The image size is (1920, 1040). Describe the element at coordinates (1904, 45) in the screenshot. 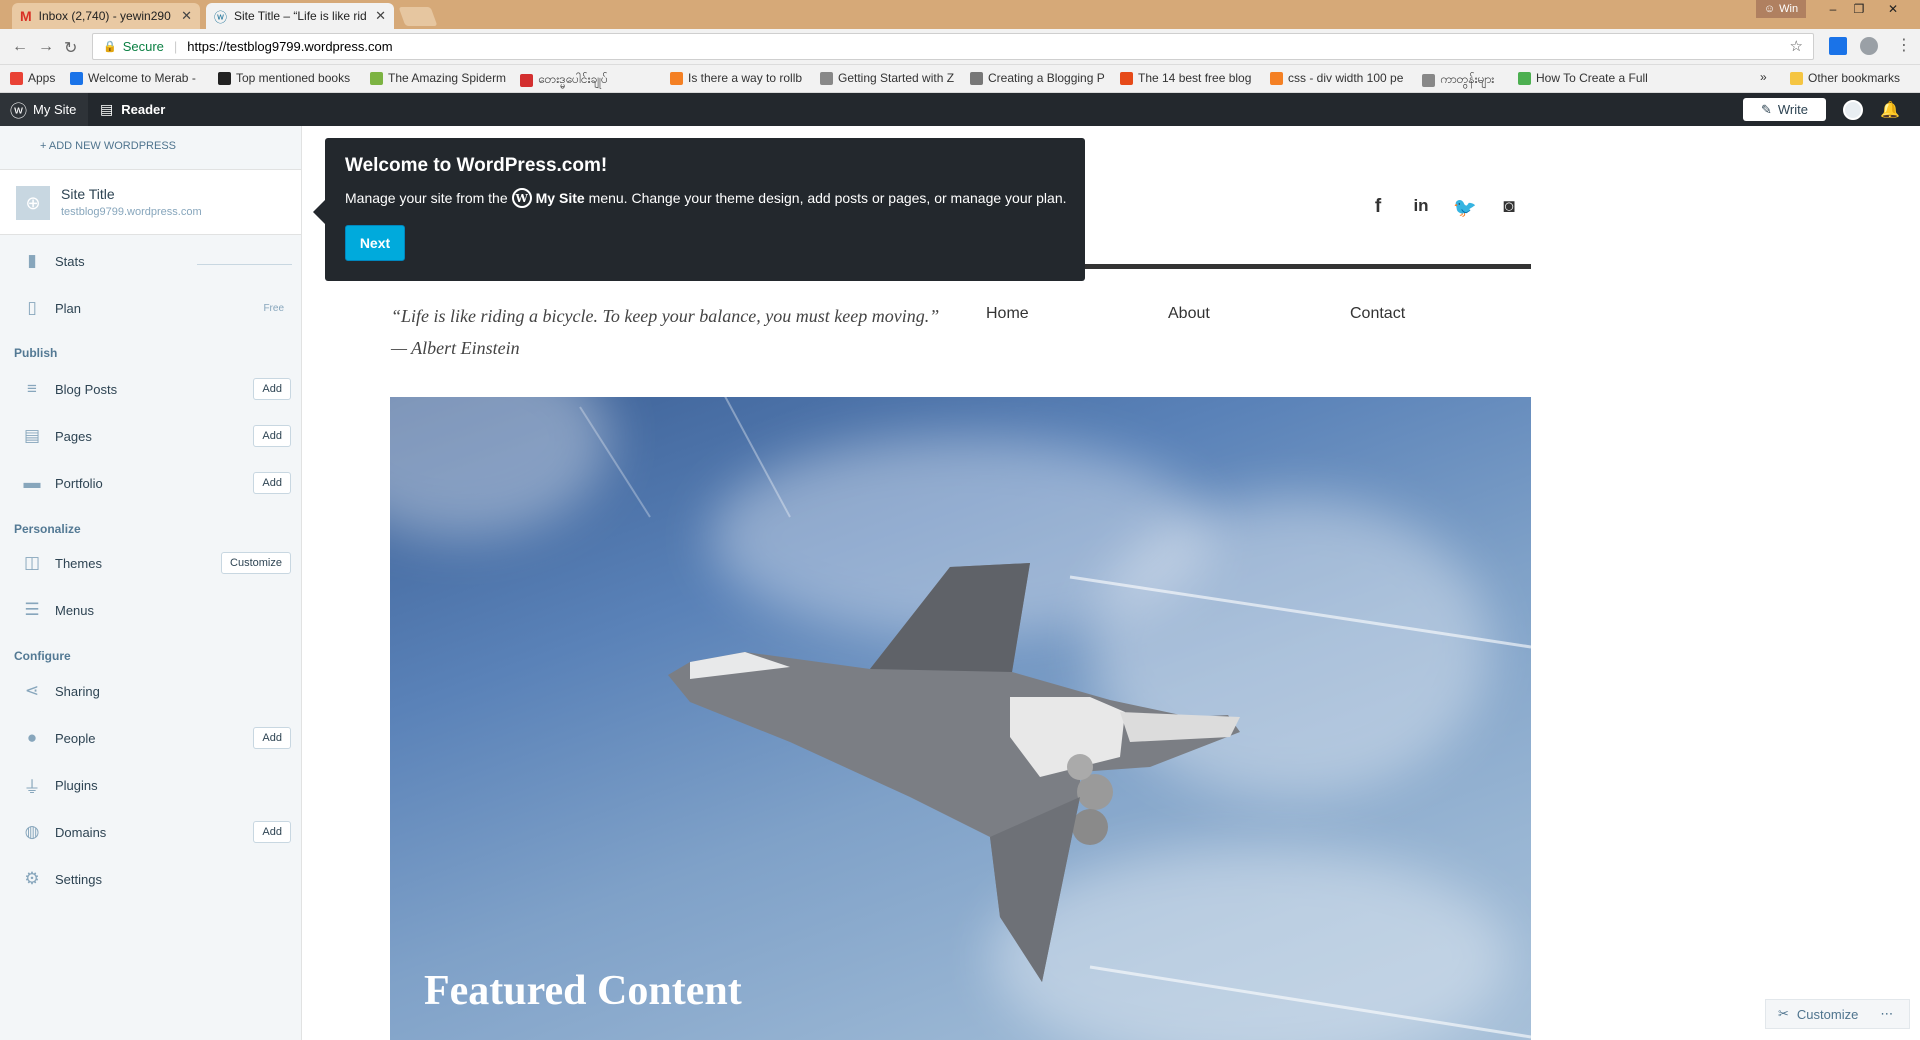

I see `menu-icon: ⋮` at that location.